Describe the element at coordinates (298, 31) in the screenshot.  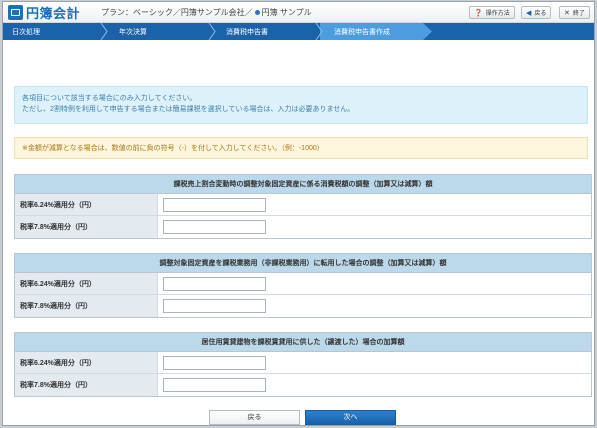
I see `step-navigation: 日次処理 年次決算 消費税申告書 消費税申告書作成` at that location.